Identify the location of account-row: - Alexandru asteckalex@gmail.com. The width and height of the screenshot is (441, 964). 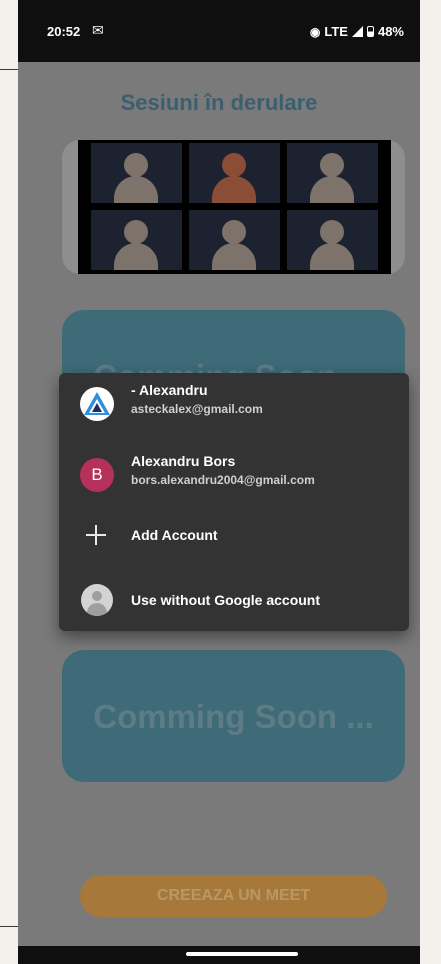
(234, 403).